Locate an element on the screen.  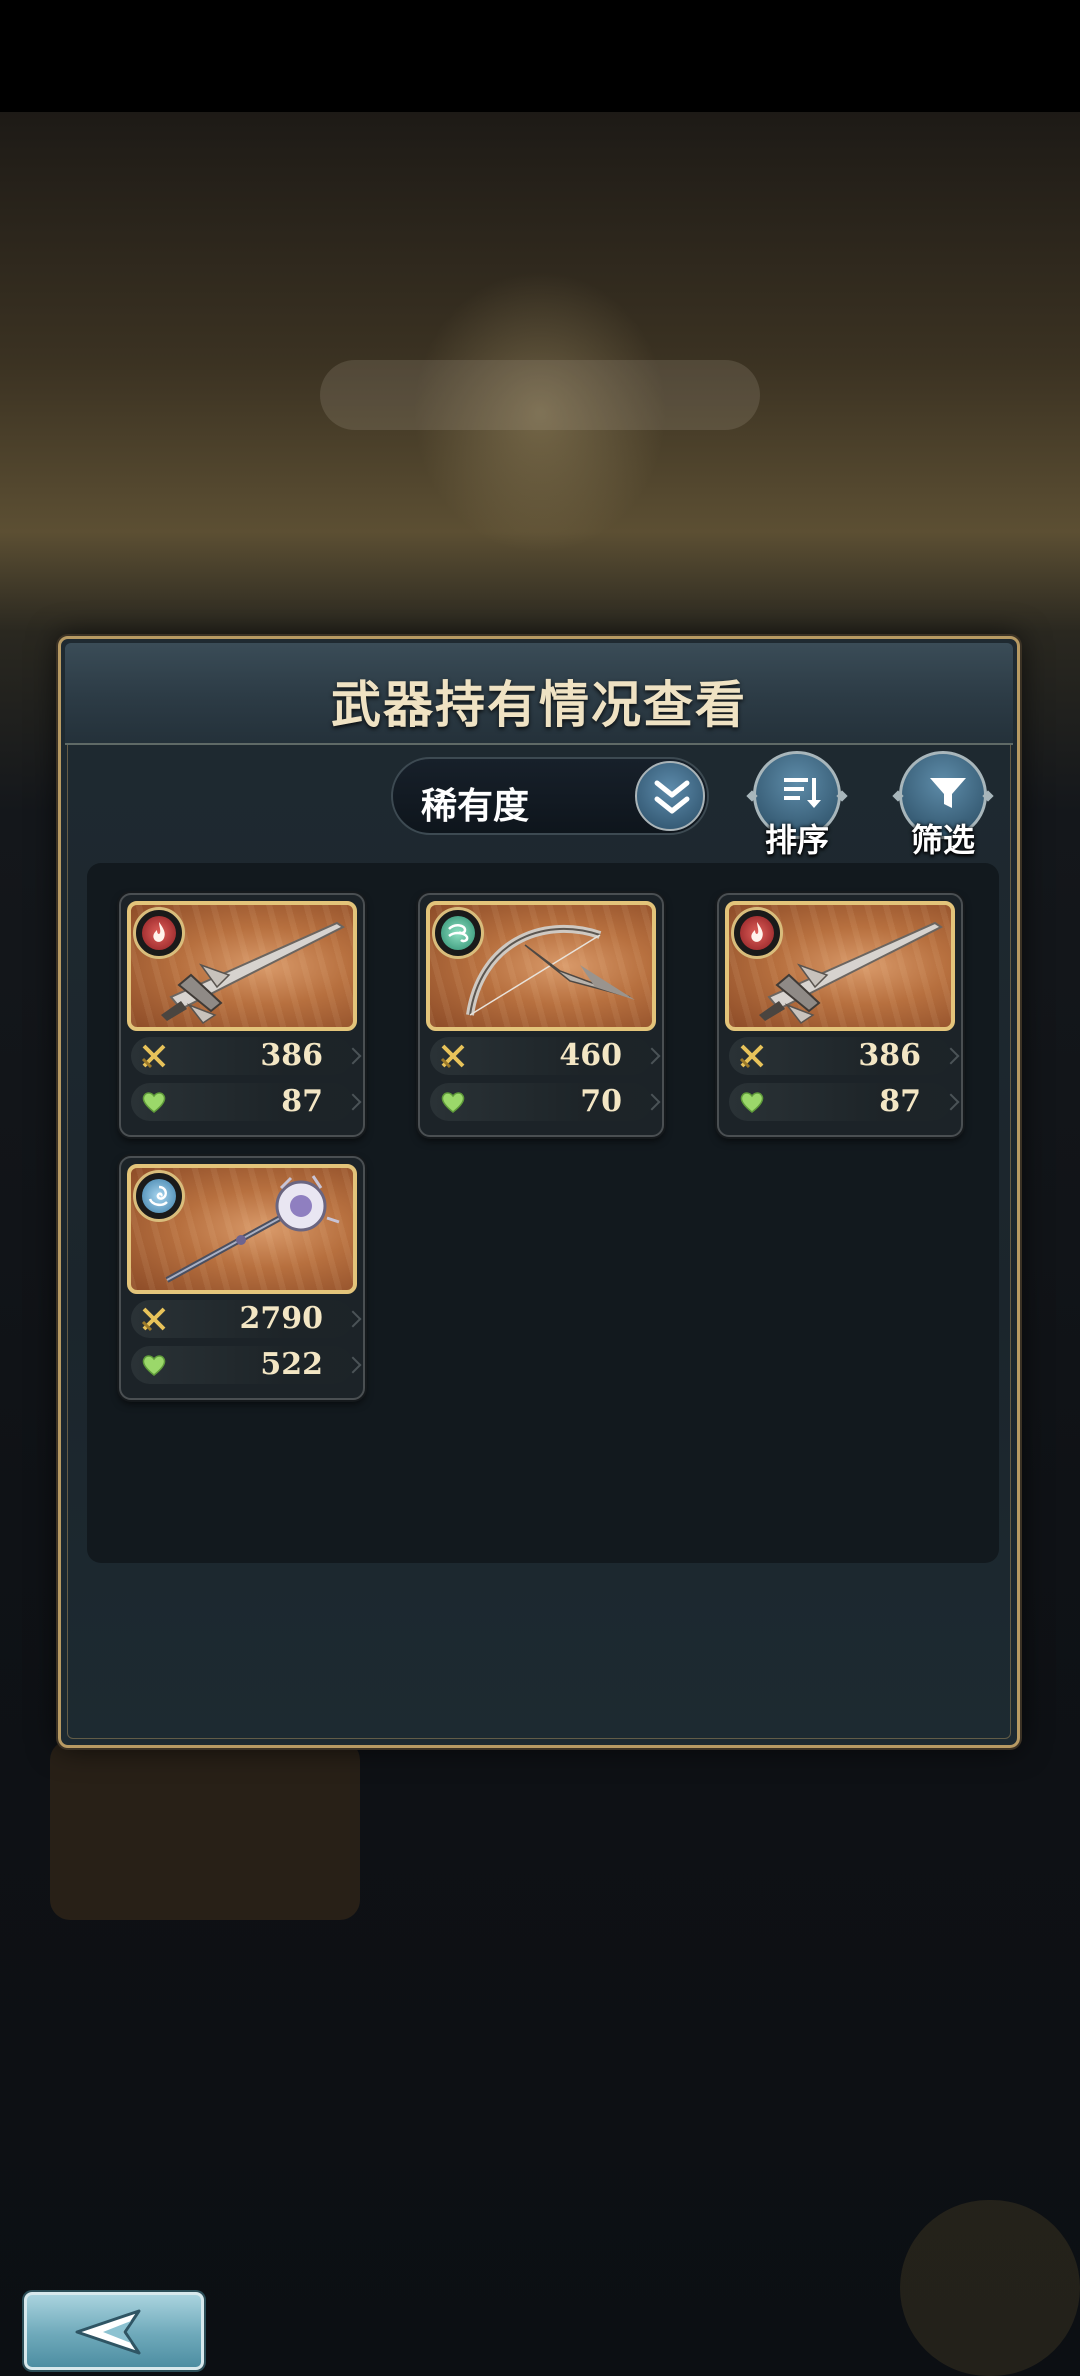
filter-button-label: 筛选 is located at coordinates (942, 840).